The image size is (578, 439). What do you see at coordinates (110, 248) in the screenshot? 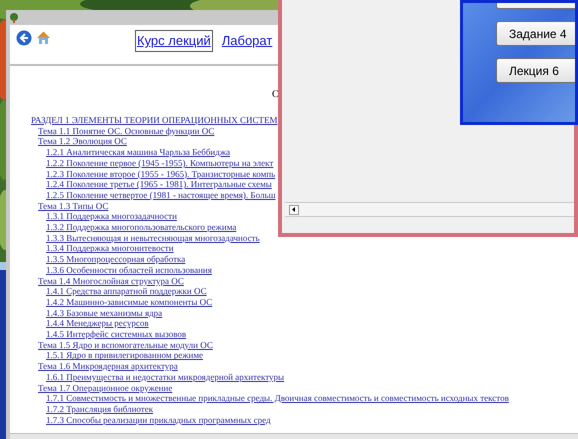
I see `contents-link: 1.3.4 Поддержка многонитевости` at bounding box center [110, 248].